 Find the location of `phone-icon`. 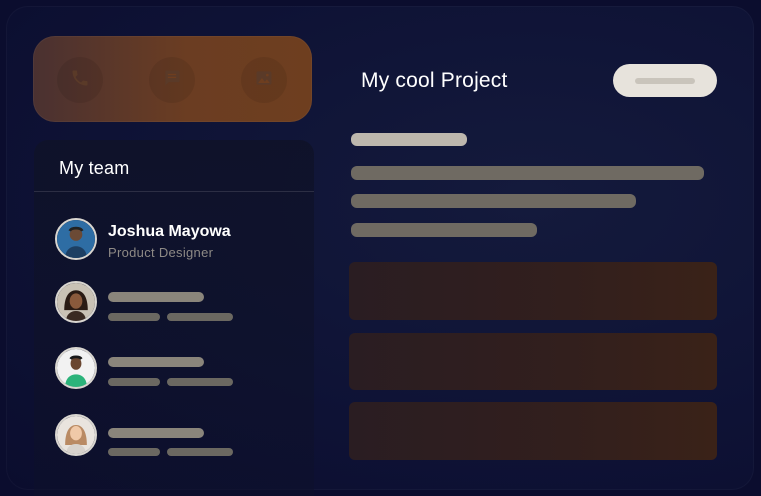

phone-icon is located at coordinates (80, 80).